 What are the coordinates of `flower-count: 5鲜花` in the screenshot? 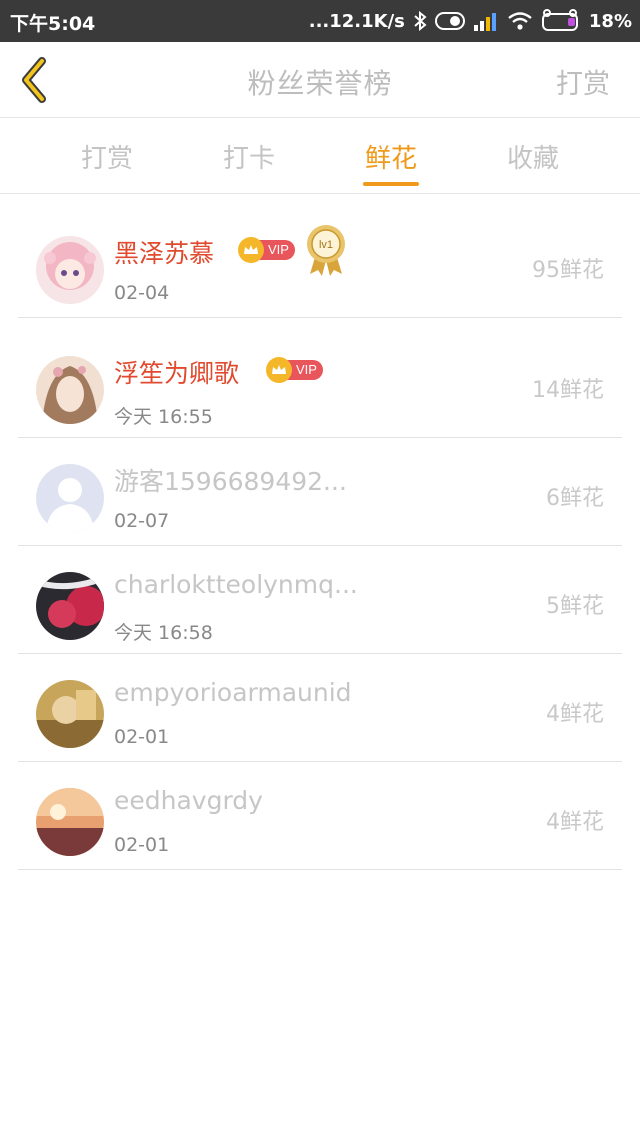 It's located at (575, 606).